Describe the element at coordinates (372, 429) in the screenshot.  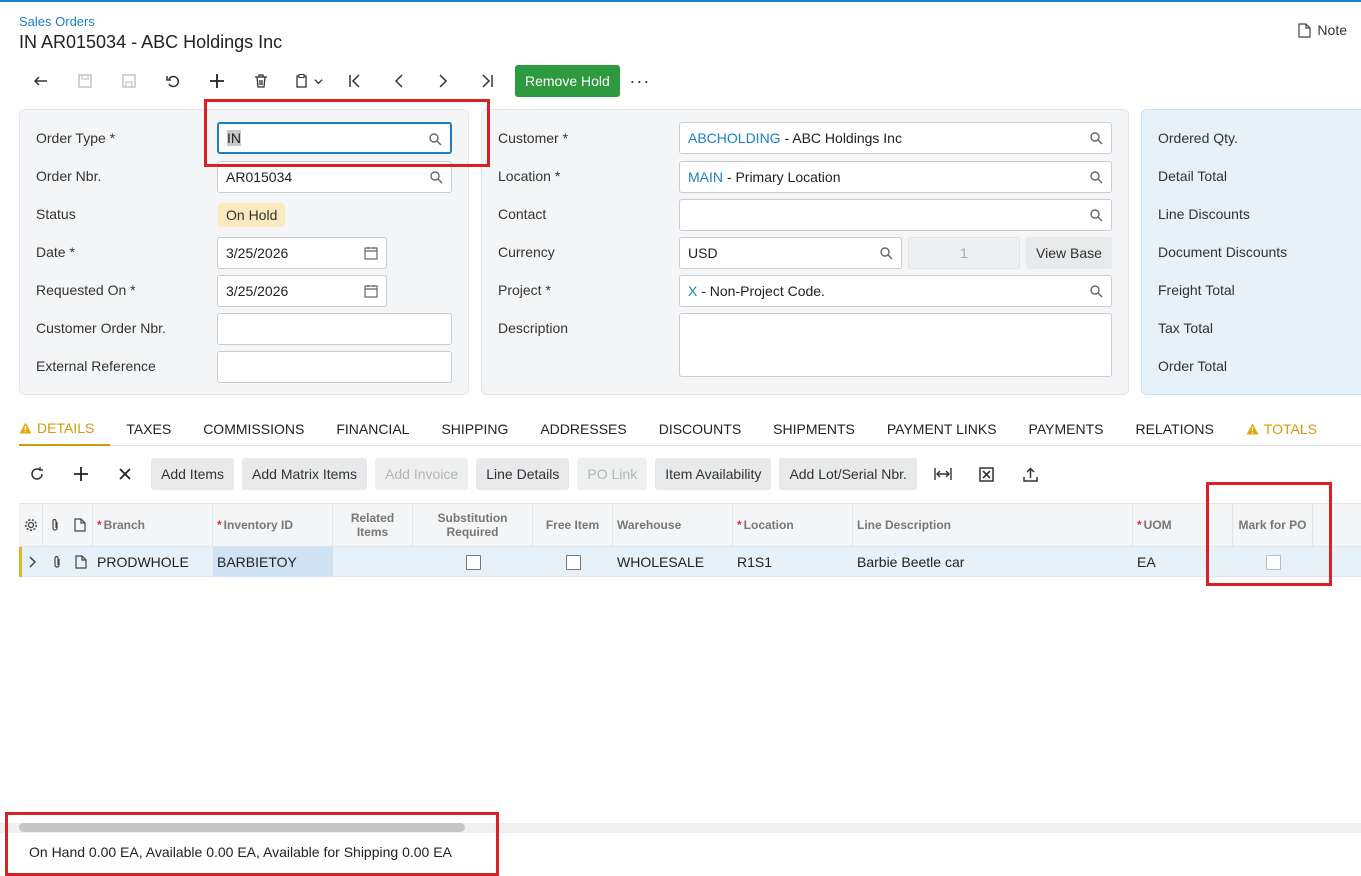
I see `tab-financial: FINANCIAL` at that location.